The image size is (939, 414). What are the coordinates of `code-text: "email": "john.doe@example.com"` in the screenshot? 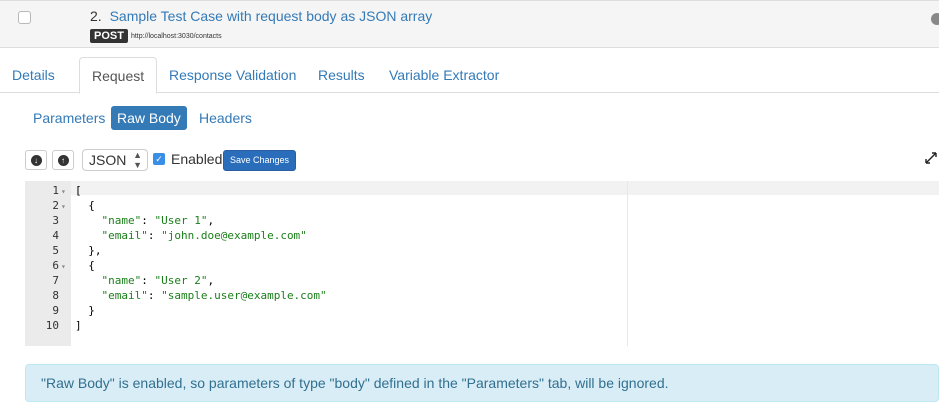 It's located at (191, 236).